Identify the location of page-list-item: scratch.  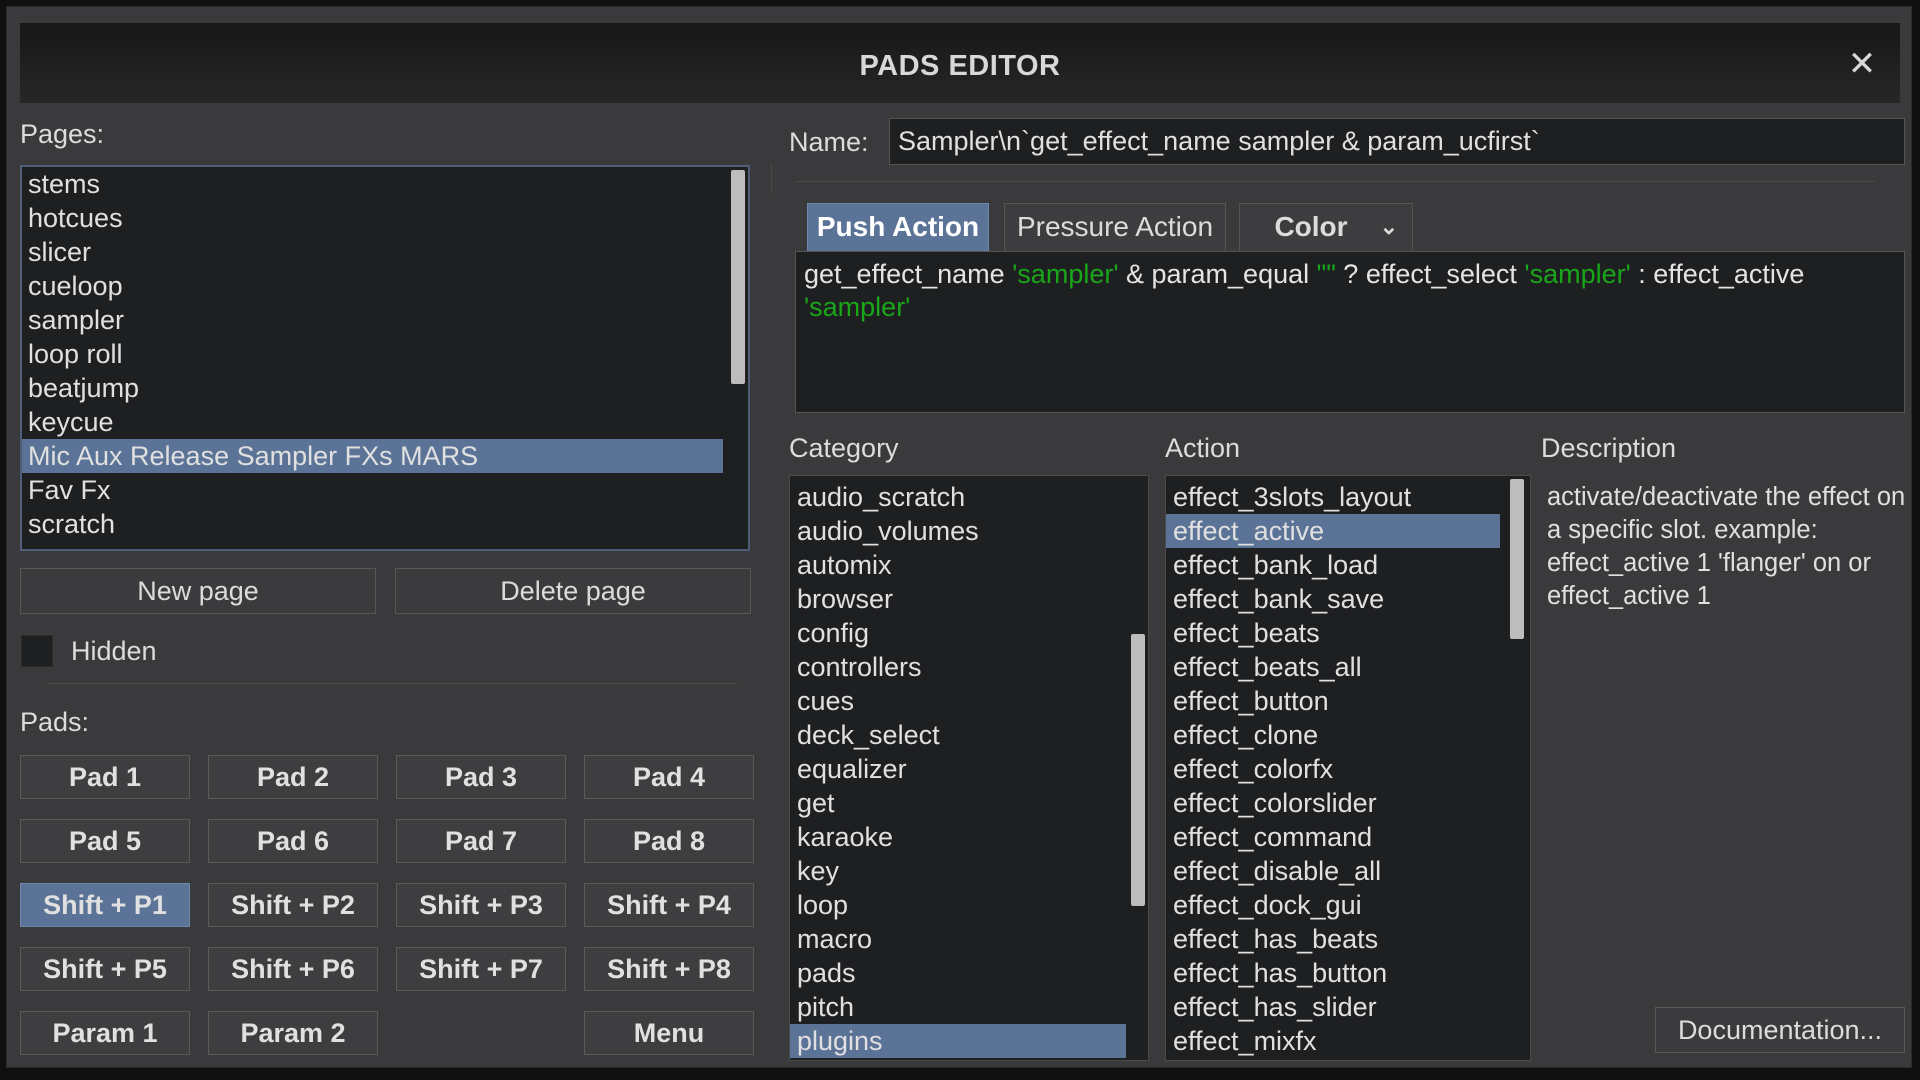
(372, 524).